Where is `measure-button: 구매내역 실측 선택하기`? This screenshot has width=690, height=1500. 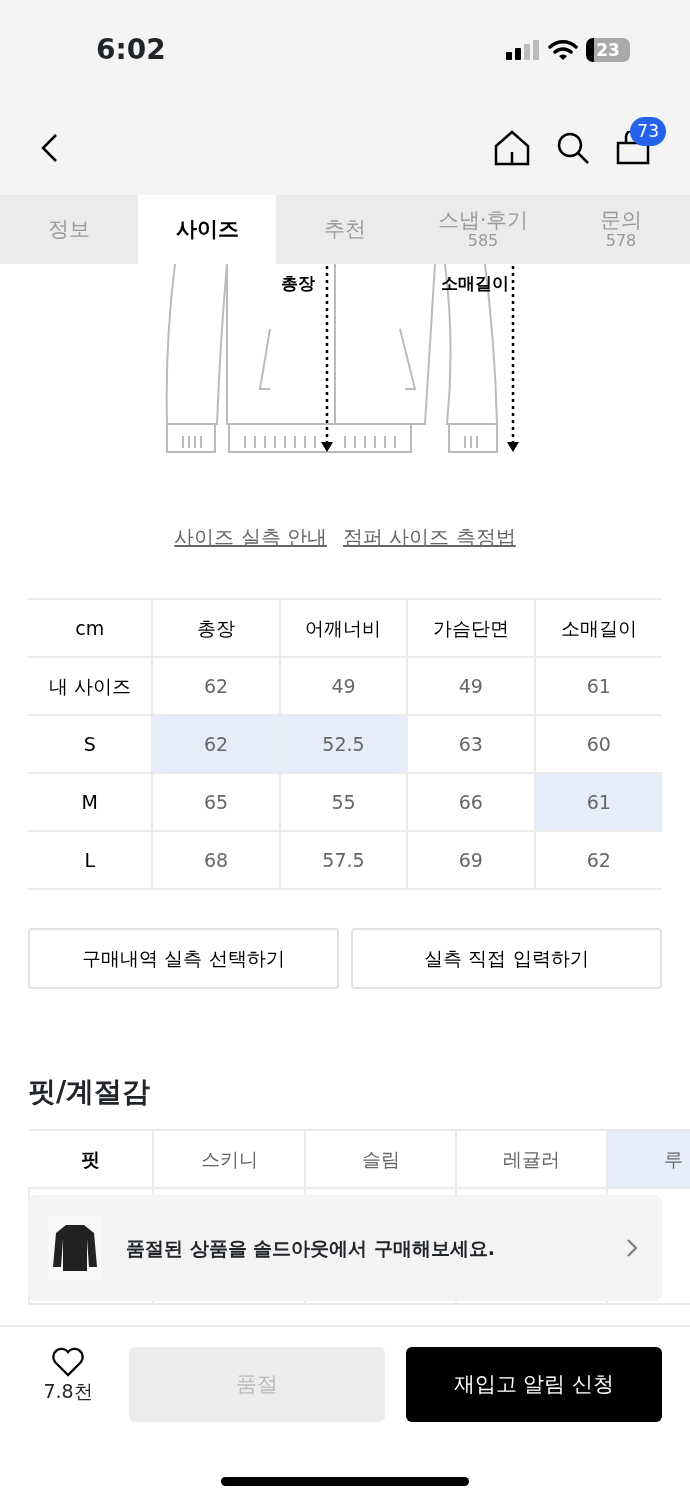 measure-button: 구매내역 실측 선택하기 is located at coordinates (183, 958).